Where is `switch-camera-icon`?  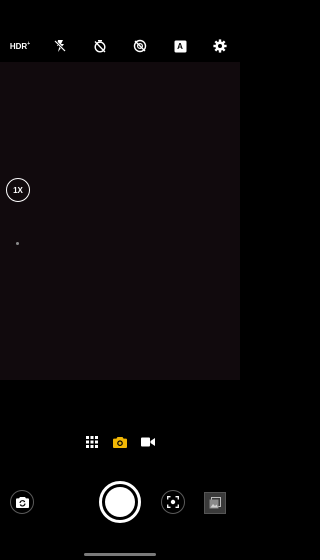 switch-camera-icon is located at coordinates (22, 502).